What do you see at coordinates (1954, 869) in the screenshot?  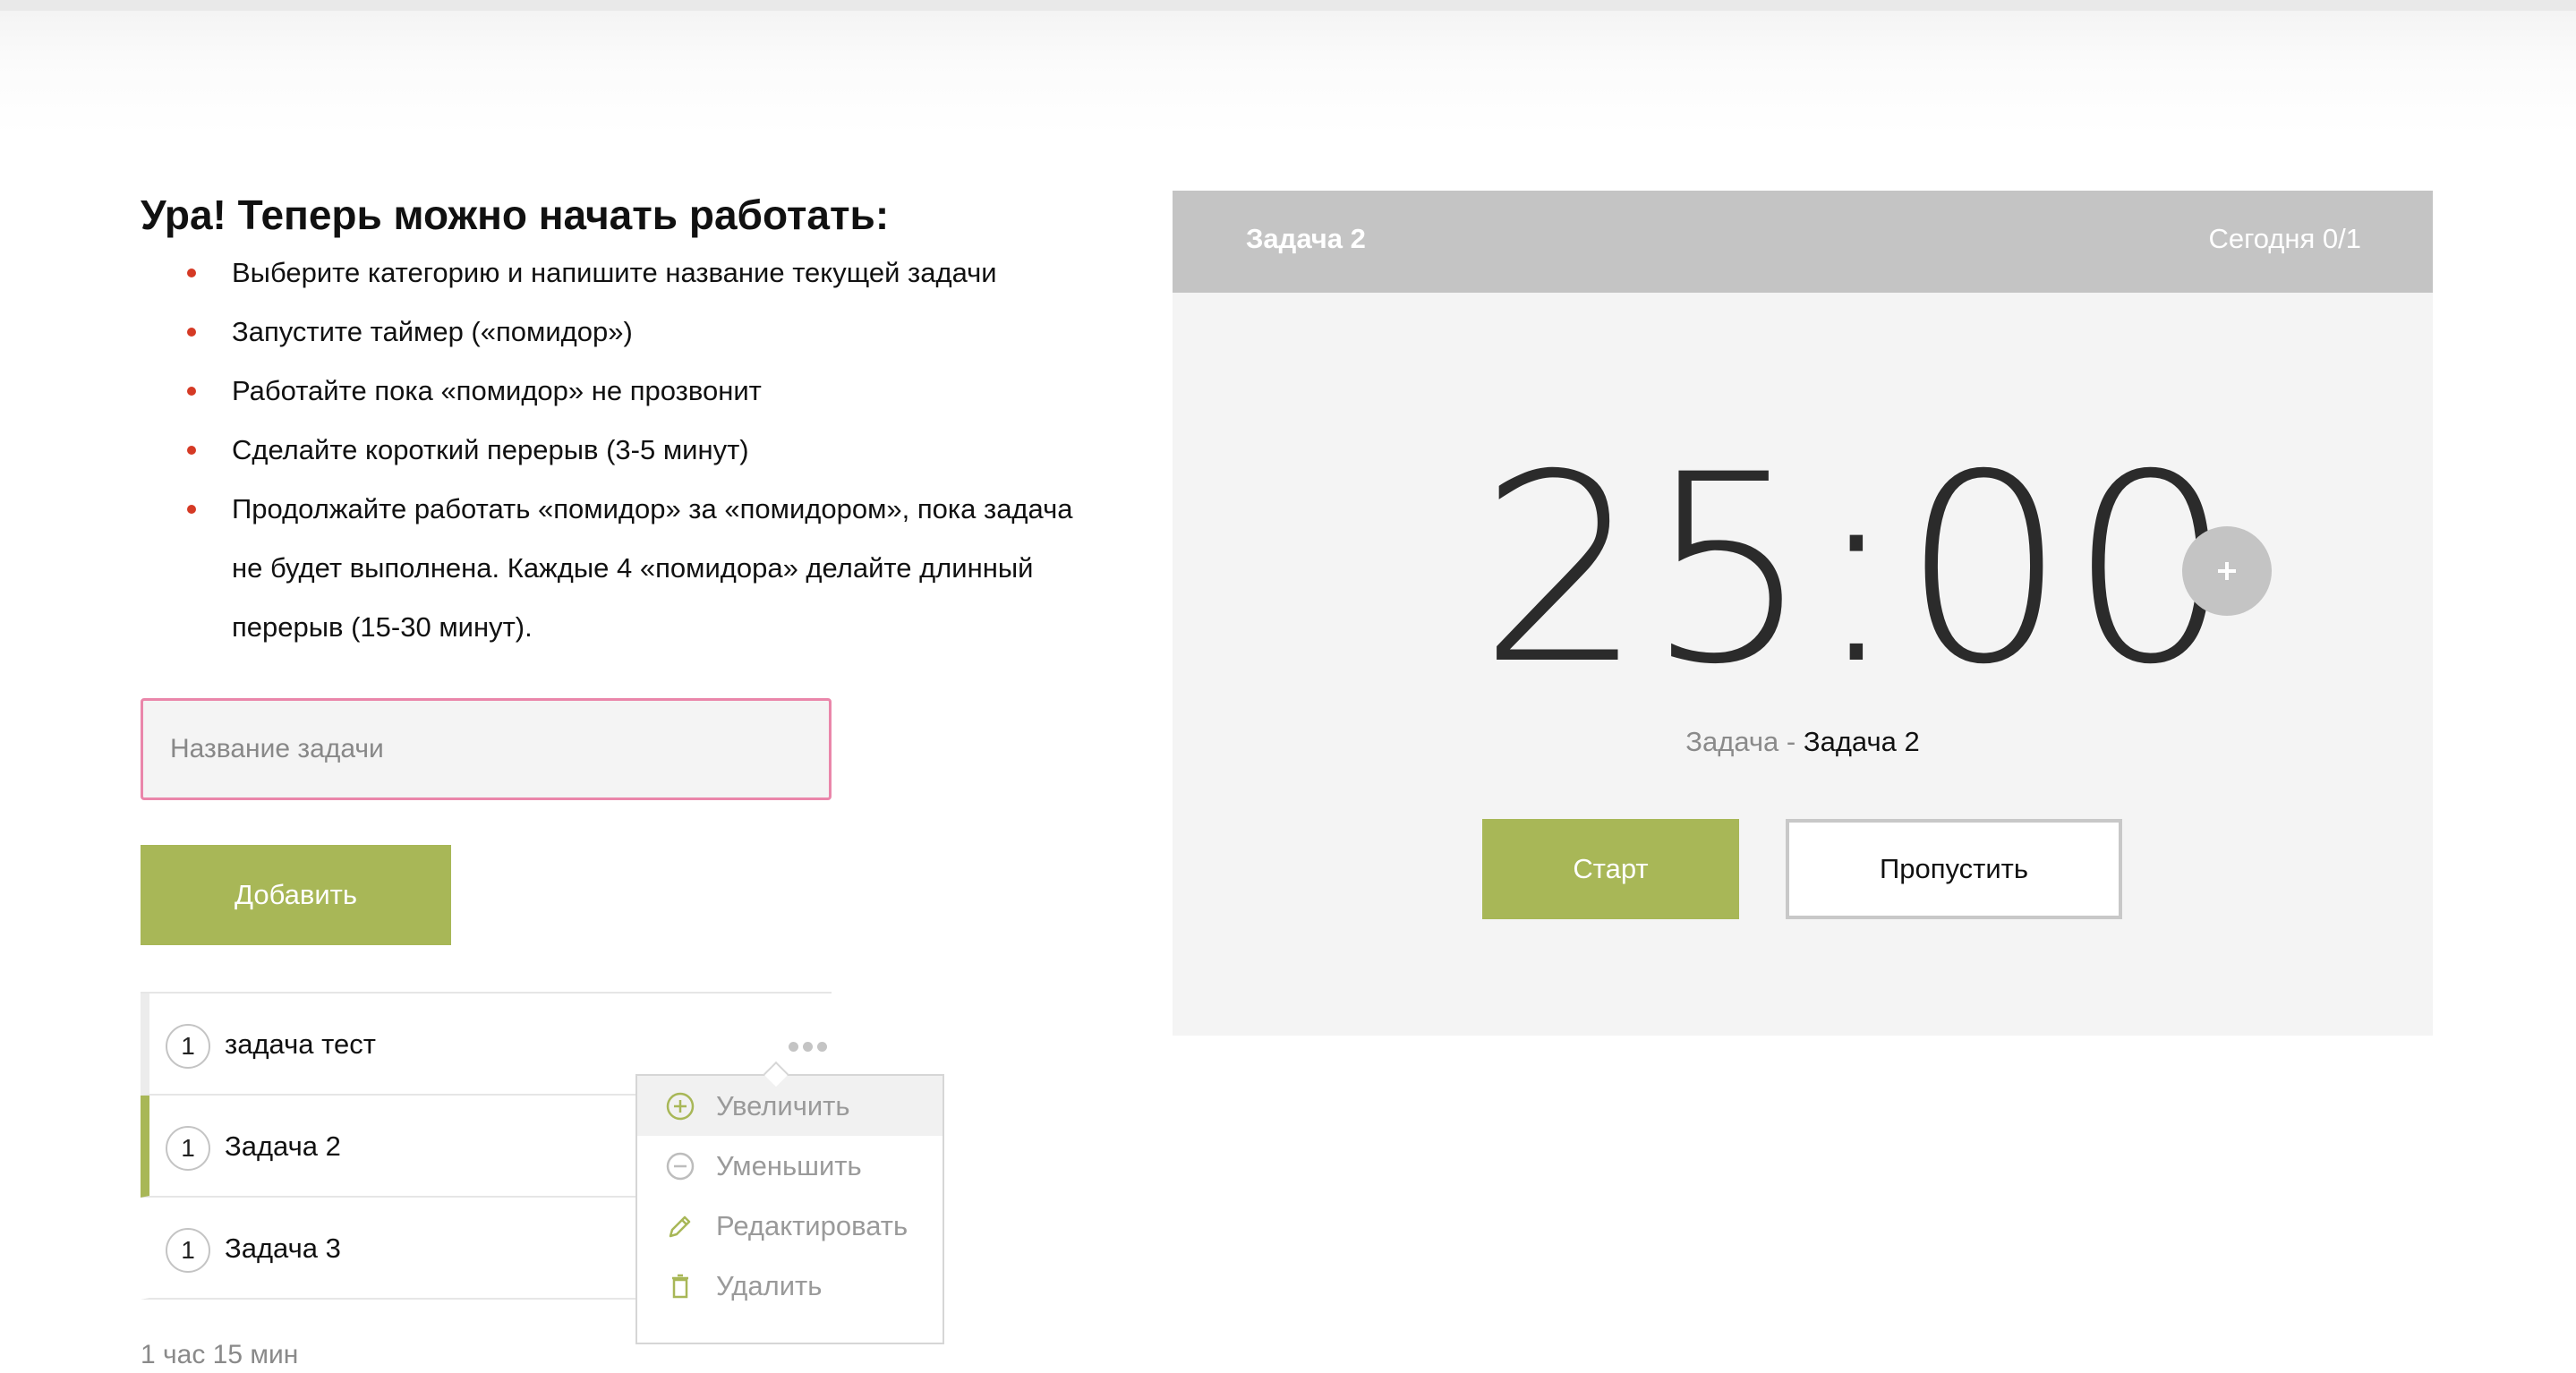 I see `skip-button: Пропустить` at bounding box center [1954, 869].